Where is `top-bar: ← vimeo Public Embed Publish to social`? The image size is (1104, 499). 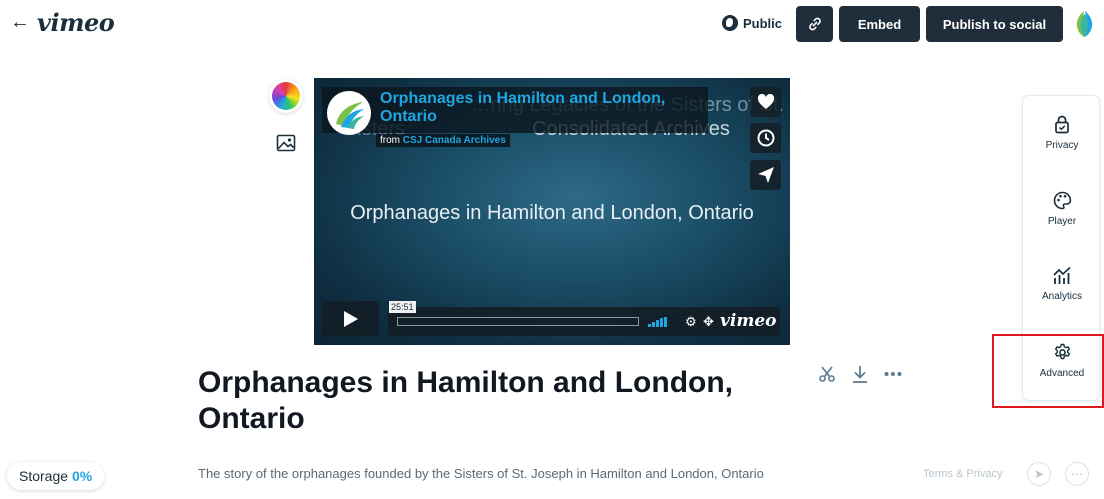
top-bar: ← vimeo Public Embed Publish to social is located at coordinates (552, 25).